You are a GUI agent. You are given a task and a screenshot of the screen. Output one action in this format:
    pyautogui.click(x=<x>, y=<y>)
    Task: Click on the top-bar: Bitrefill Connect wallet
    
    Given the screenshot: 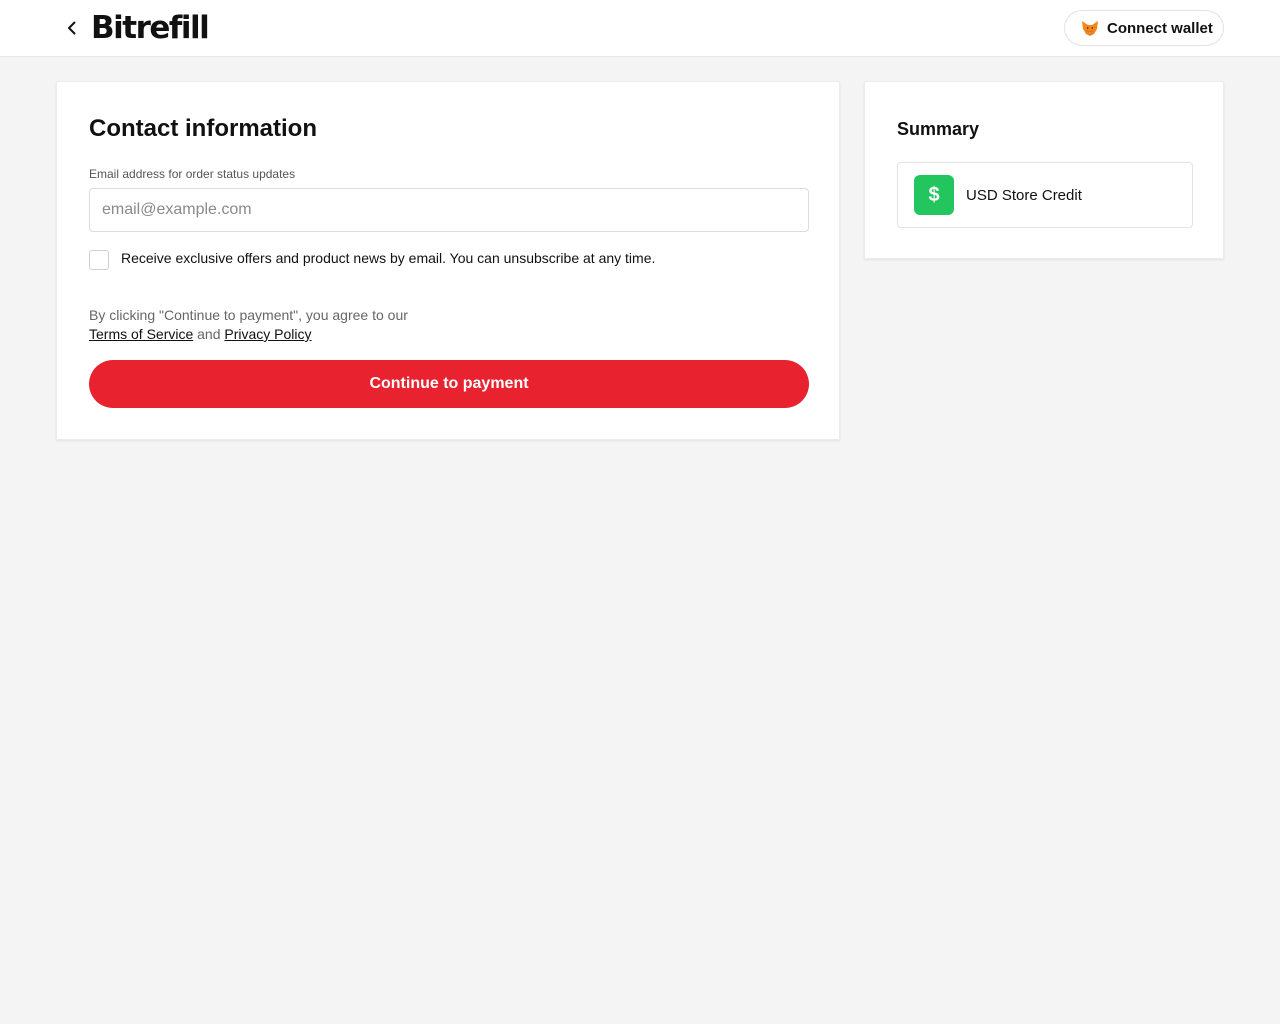 What is the action you would take?
    pyautogui.click(x=640, y=28)
    